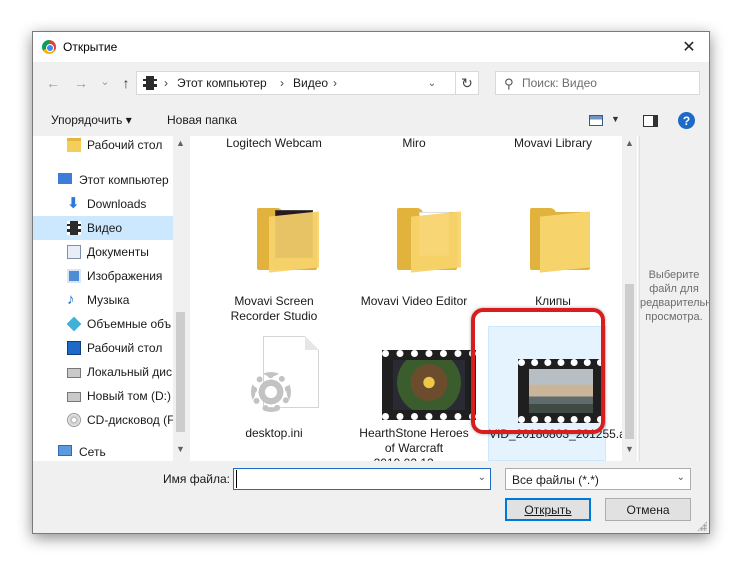  What do you see at coordinates (65, 178) in the screenshot?
I see `computer-icon` at bounding box center [65, 178].